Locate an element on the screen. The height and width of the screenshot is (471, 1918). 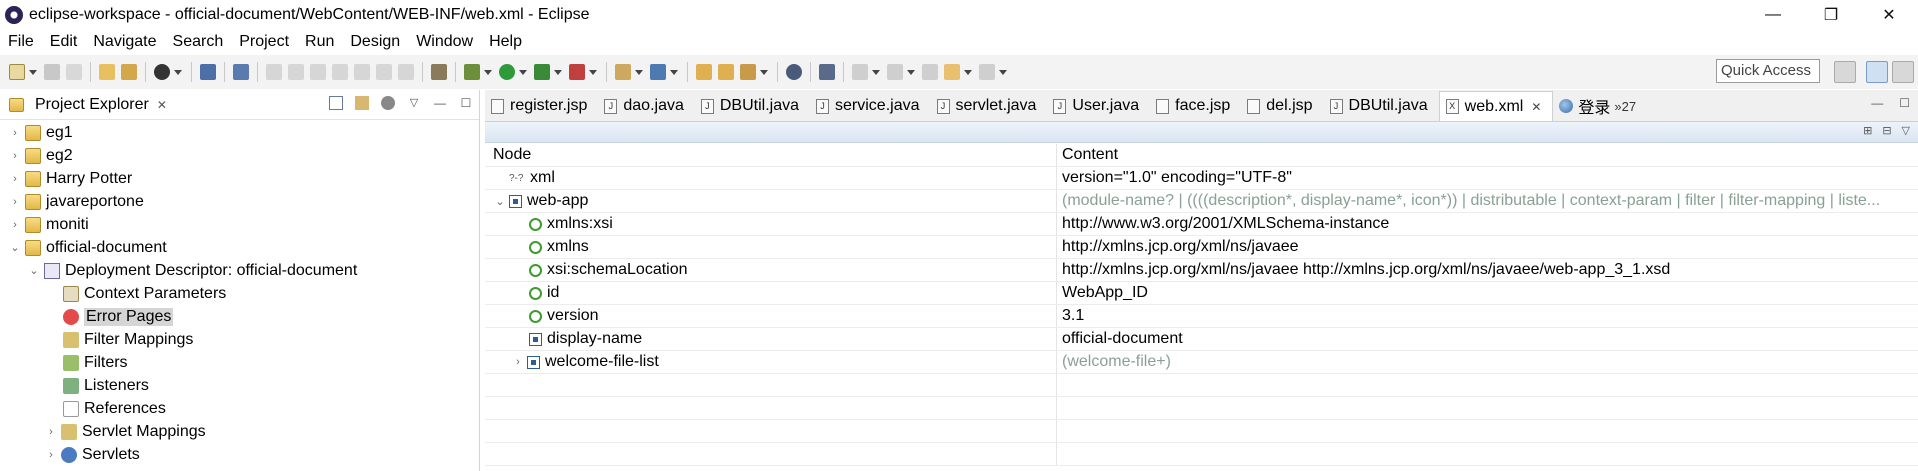
node-content: 3.1 is located at coordinates (1487, 316).